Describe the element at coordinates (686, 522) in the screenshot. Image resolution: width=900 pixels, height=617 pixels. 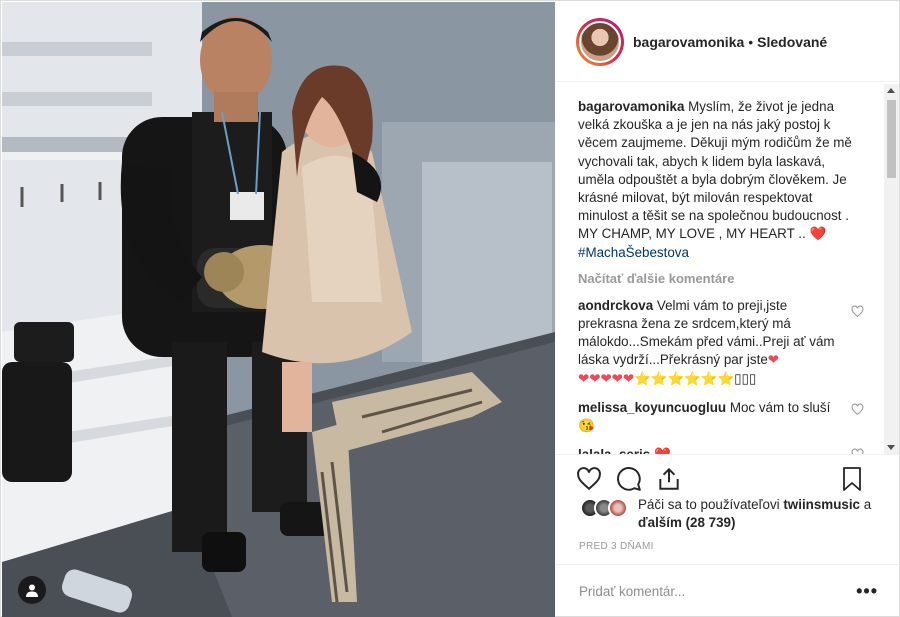
I see `likes-others-link: ďalším (28 739)` at that location.